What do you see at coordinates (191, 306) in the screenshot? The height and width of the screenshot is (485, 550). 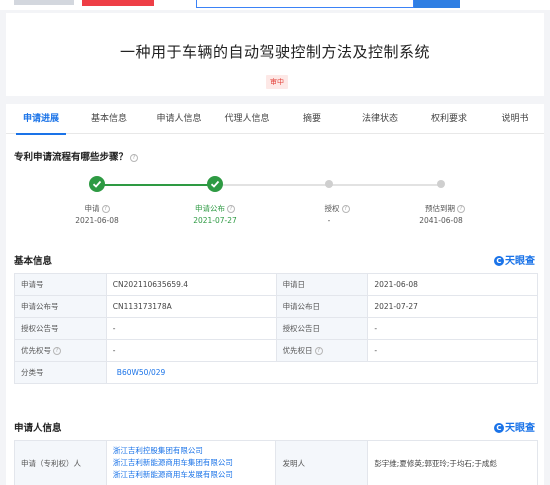 I see `field-value: CN113173178A` at bounding box center [191, 306].